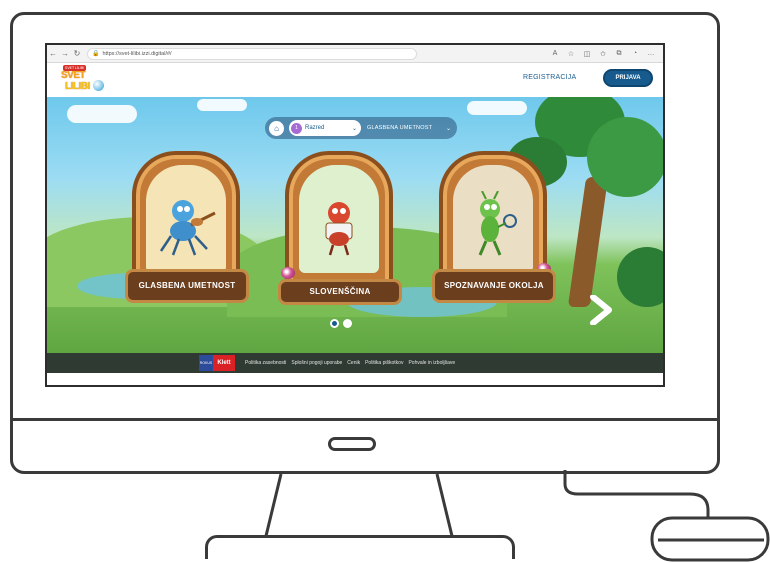  I want to click on subject-label-slovenian: SLOVENŠČINA, so click(340, 292).